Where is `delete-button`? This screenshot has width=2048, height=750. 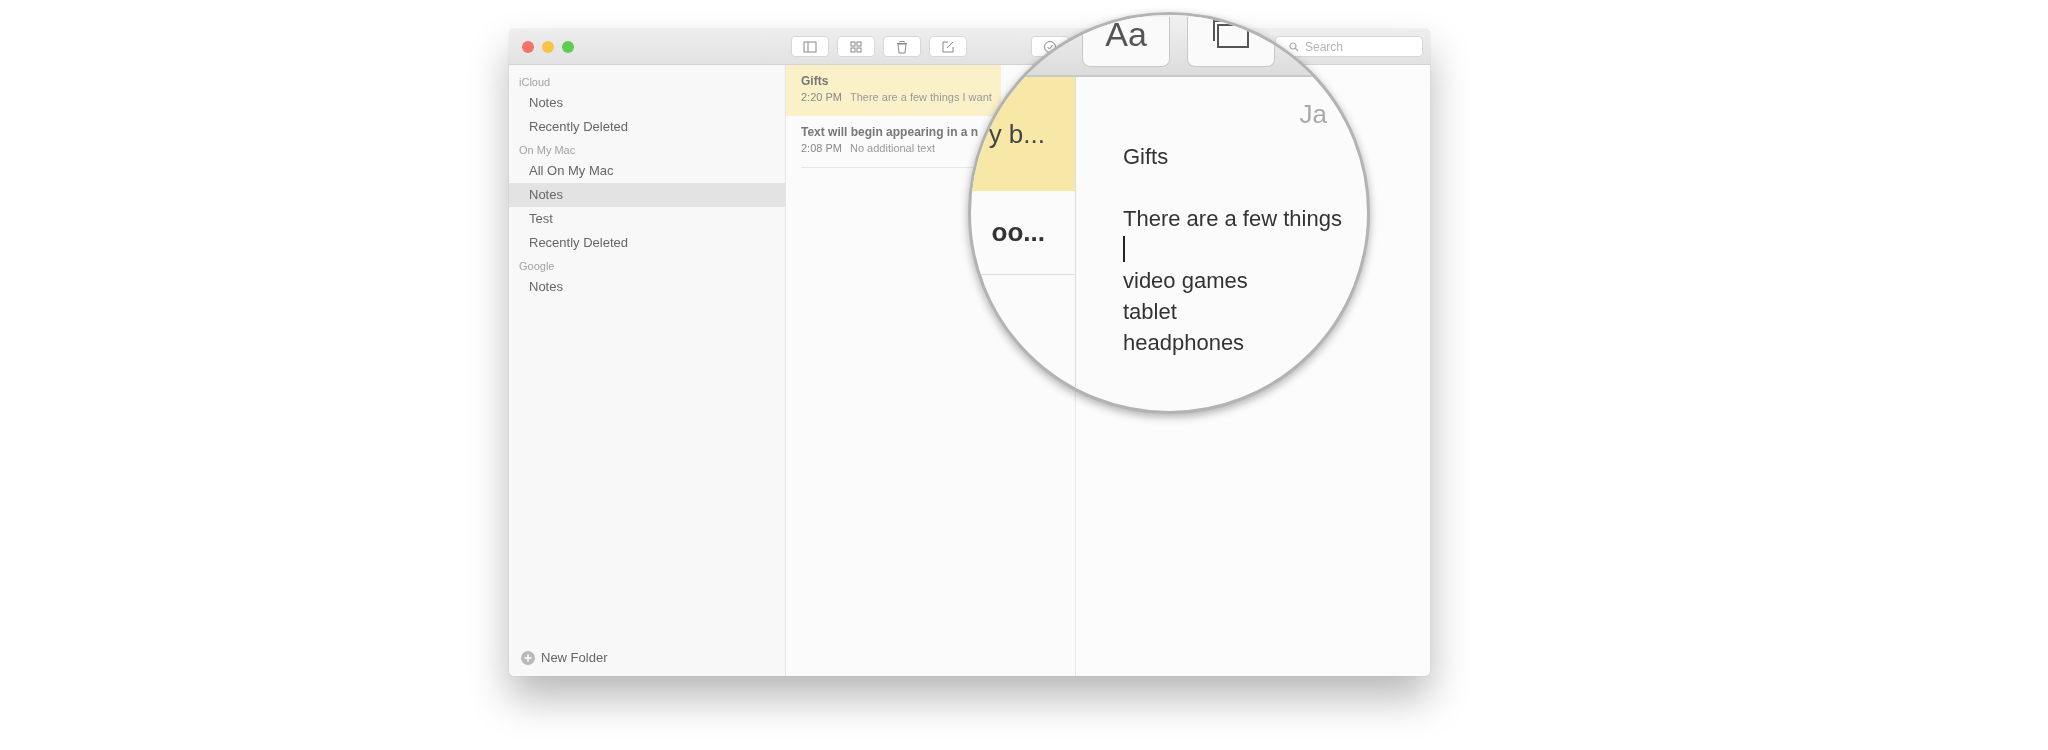
delete-button is located at coordinates (902, 46).